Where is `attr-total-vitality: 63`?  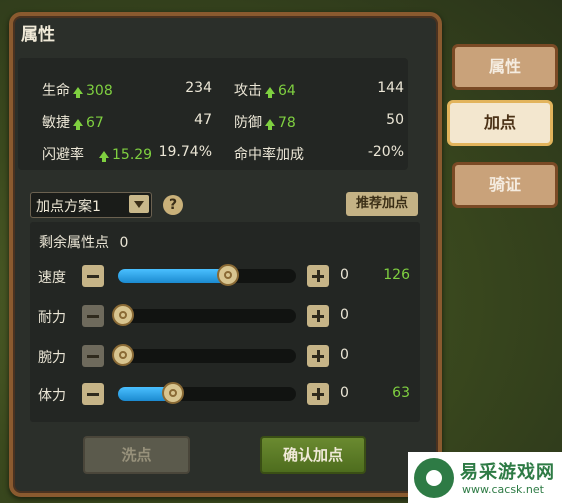 attr-total-vitality: 63 is located at coordinates (401, 393).